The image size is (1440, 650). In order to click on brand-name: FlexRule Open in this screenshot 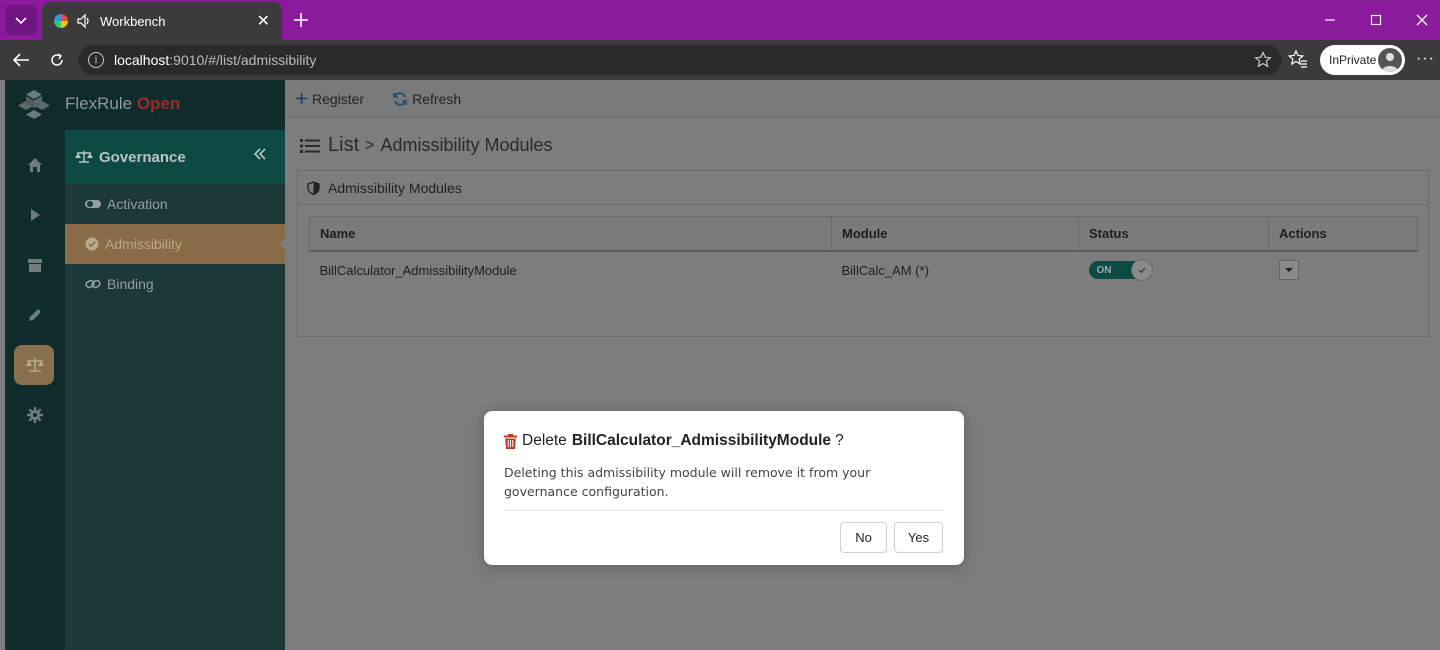, I will do `click(123, 103)`.